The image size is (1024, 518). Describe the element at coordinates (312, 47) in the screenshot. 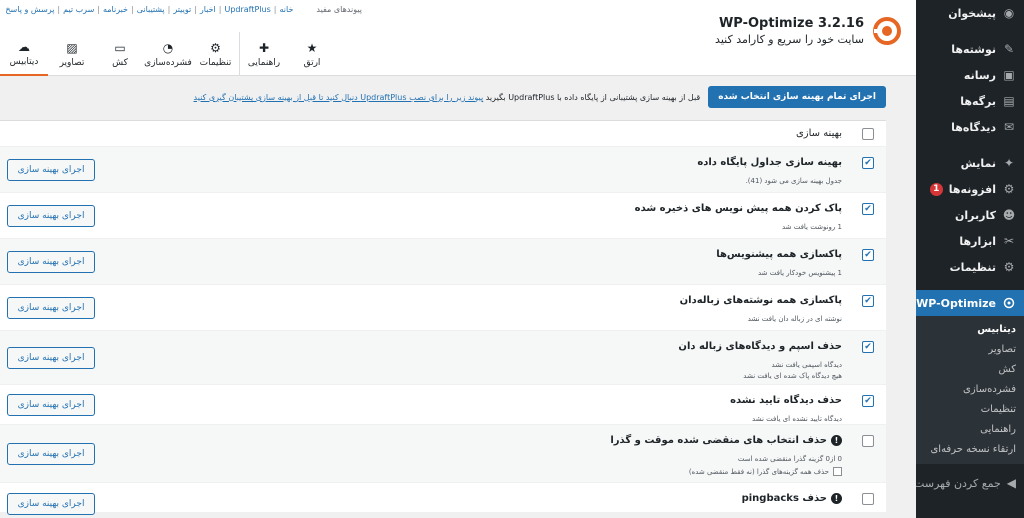

I see `premium-icon: ★` at that location.